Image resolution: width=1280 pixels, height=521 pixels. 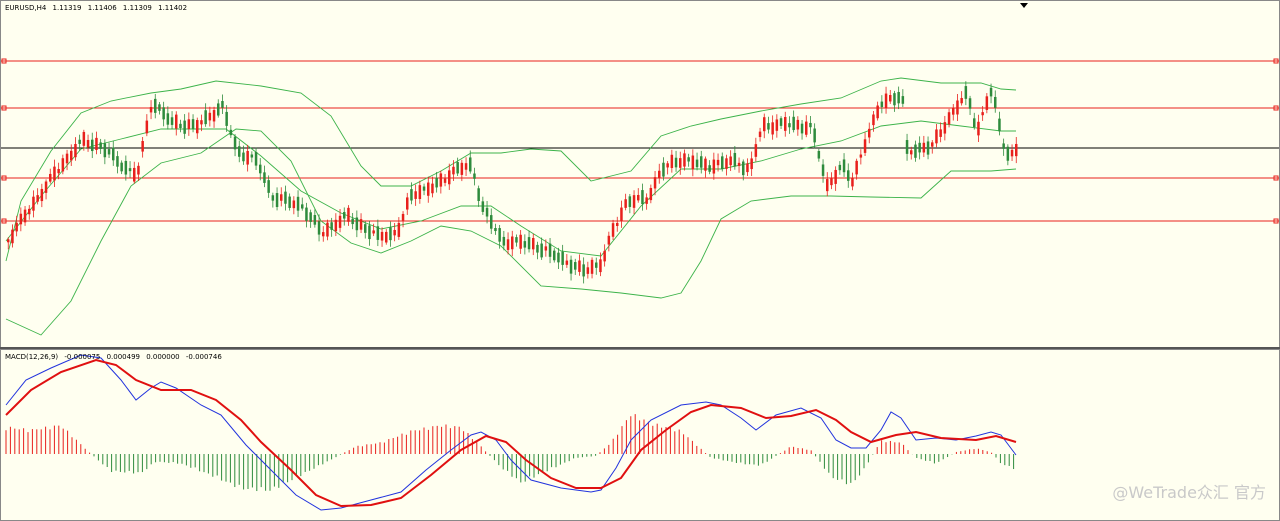 I want to click on chart-shift-marker-icon, so click(x=1024, y=5).